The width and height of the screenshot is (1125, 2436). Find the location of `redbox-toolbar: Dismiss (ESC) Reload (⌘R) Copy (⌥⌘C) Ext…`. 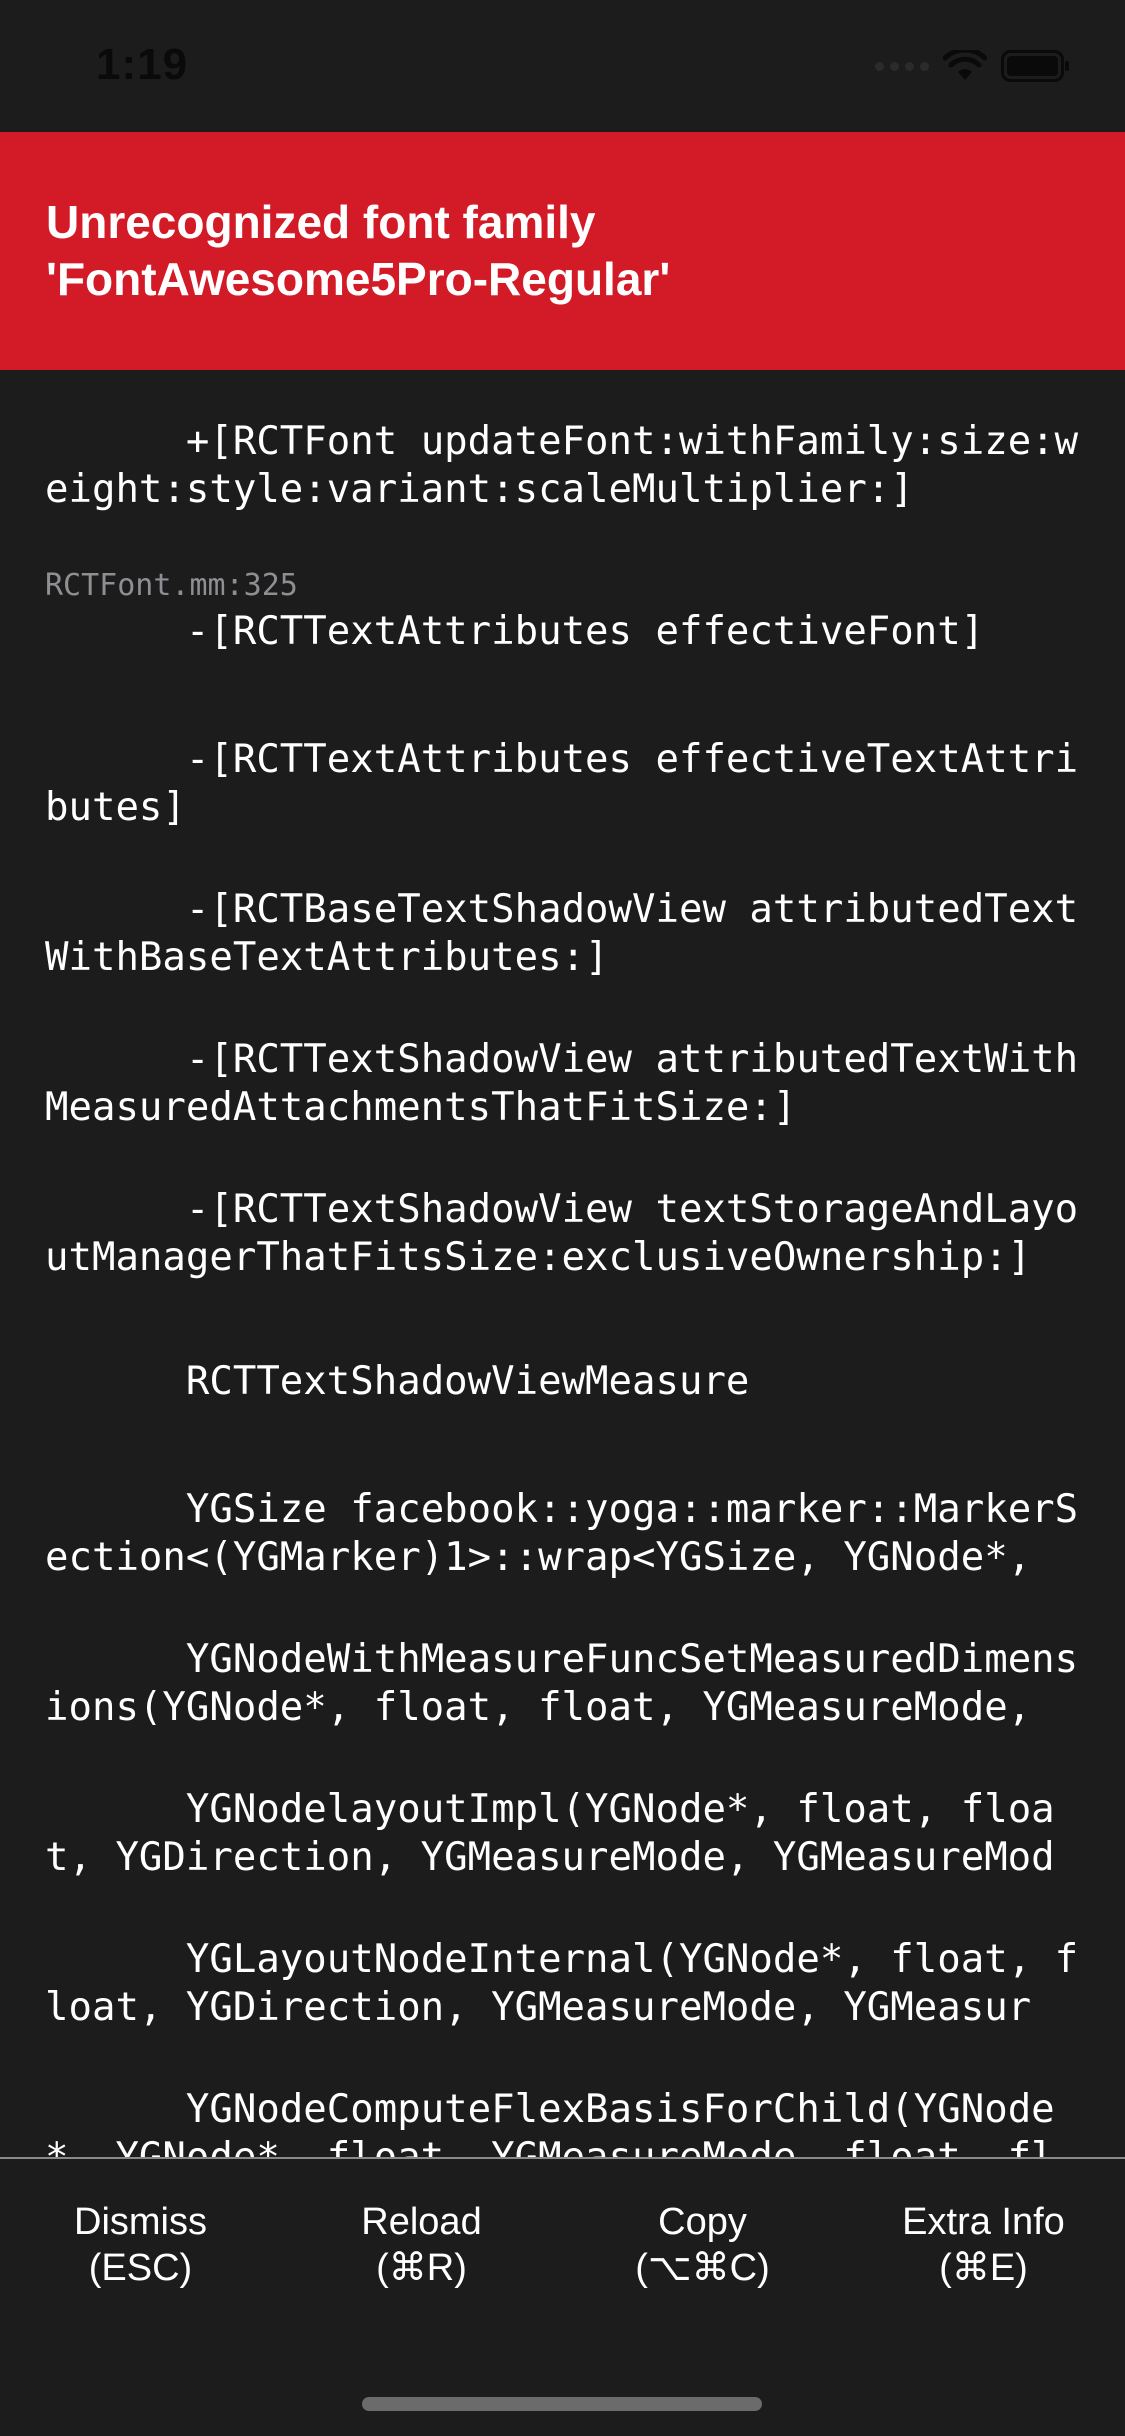

redbox-toolbar: Dismiss (ESC) Reload (⌘R) Copy (⌥⌘C) Ext… is located at coordinates (562, 2296).